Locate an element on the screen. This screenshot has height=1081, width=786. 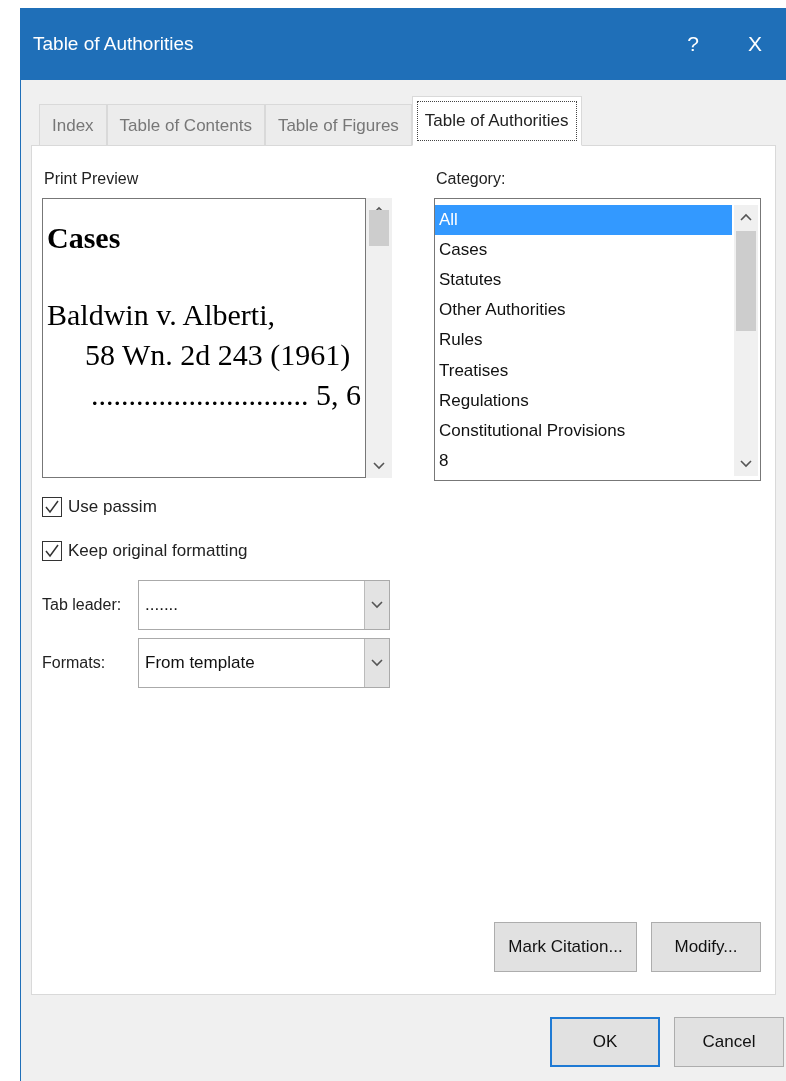
help-button: ? is located at coordinates (693, 44).